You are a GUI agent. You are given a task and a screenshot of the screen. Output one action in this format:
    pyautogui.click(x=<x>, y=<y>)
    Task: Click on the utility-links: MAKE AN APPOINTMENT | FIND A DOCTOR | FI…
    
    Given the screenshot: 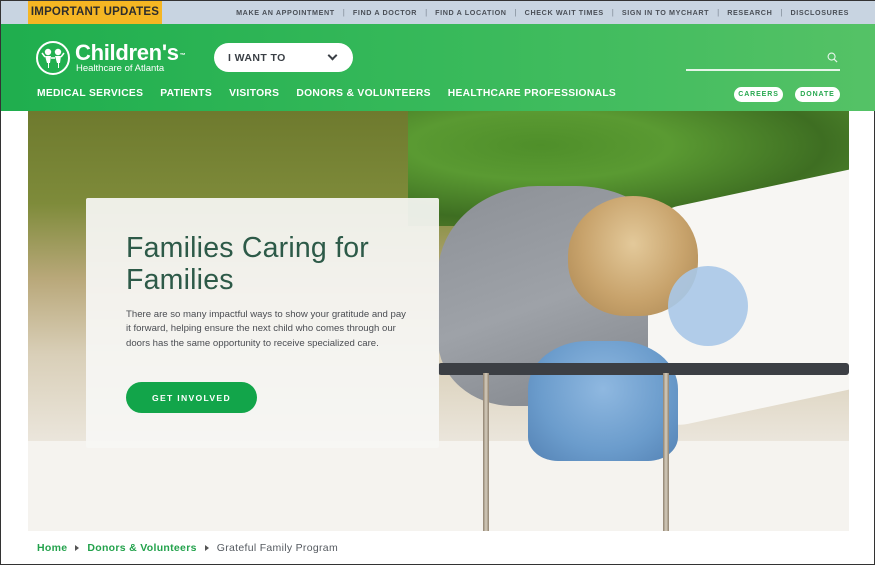 What is the action you would take?
    pyautogui.click(x=542, y=12)
    